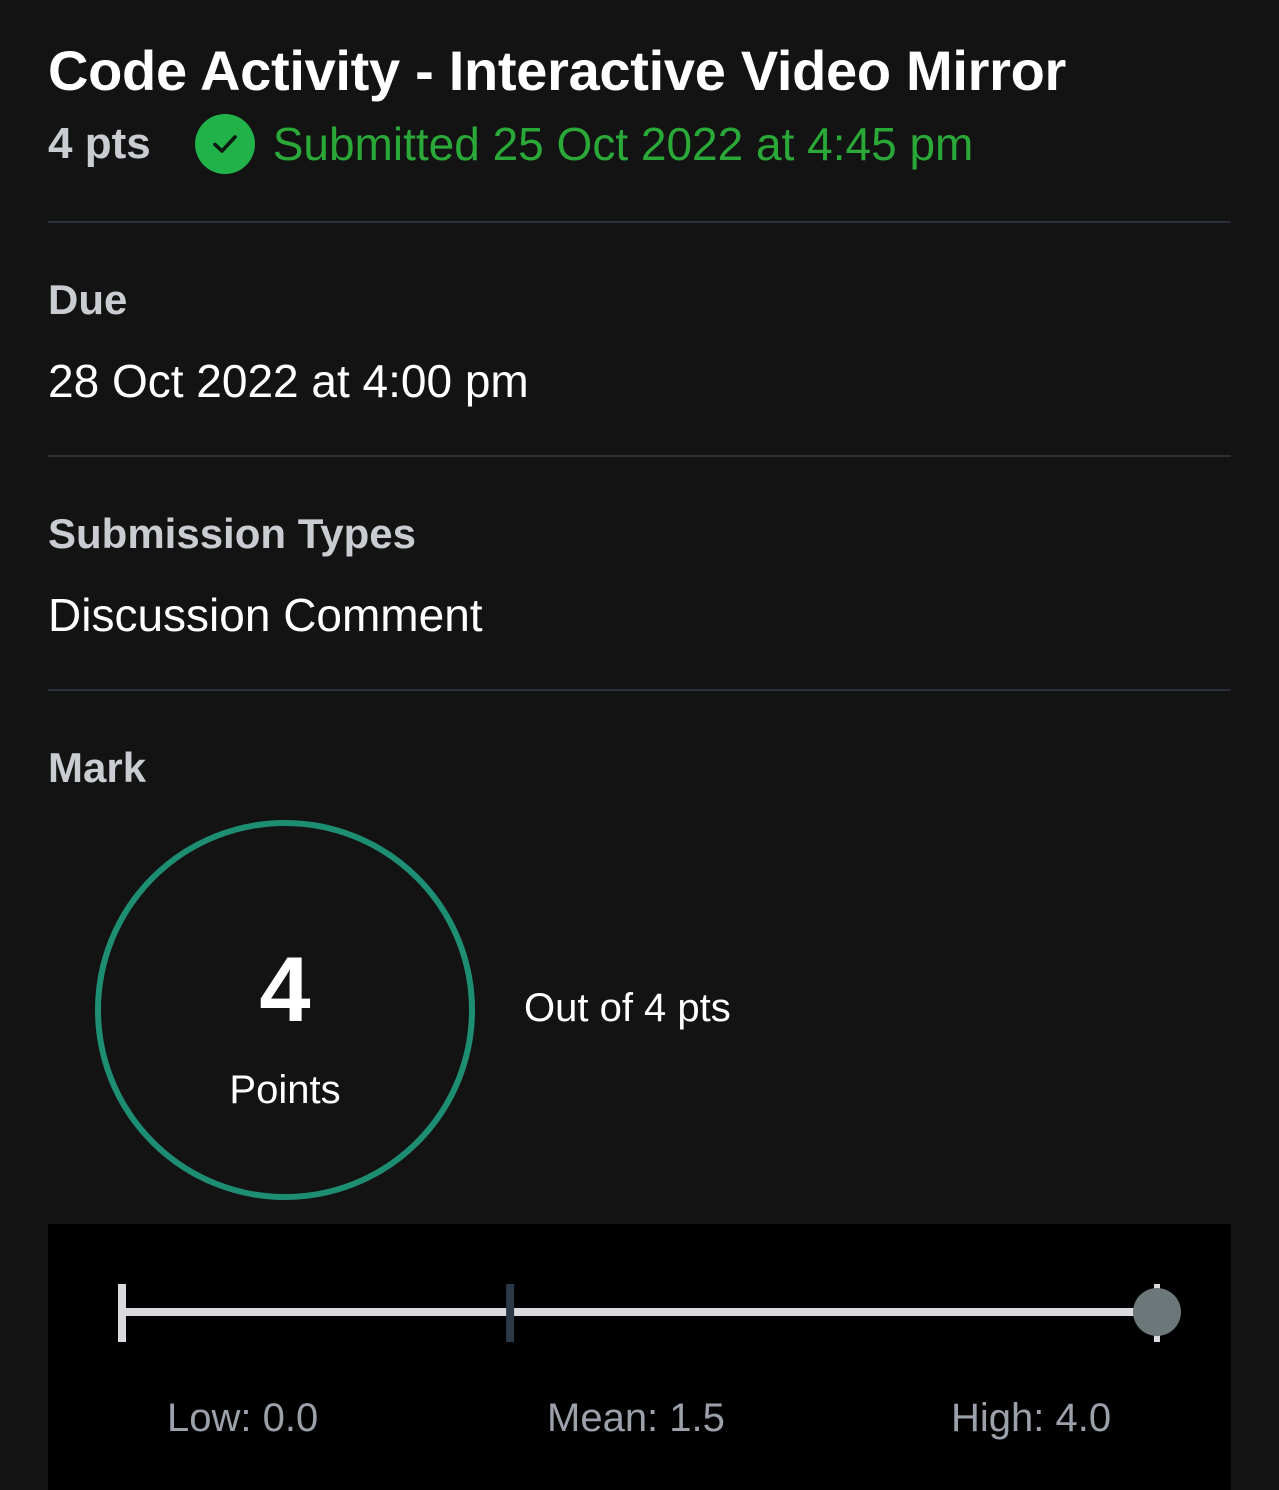 The height and width of the screenshot is (1490, 1279). I want to click on due-label: Due, so click(88, 299).